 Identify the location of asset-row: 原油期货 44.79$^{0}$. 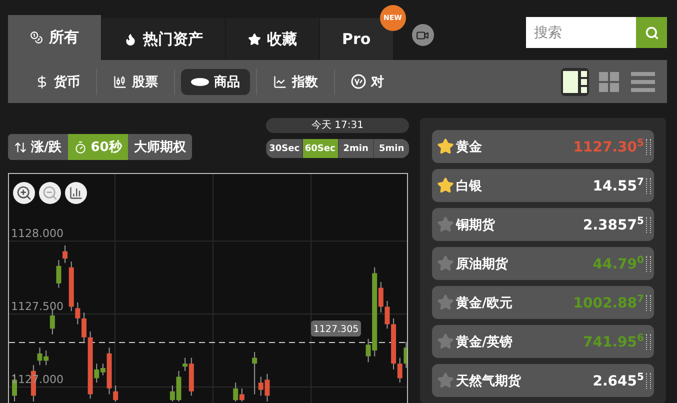
(543, 263).